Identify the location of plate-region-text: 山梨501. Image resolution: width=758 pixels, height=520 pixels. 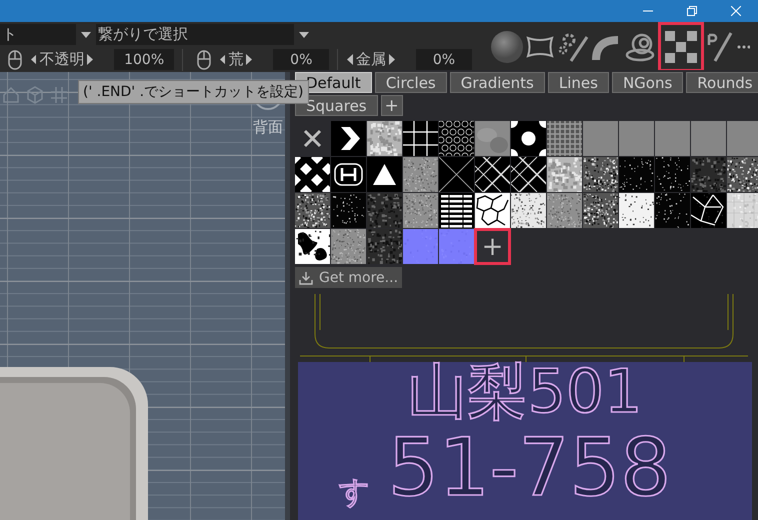
(525, 392).